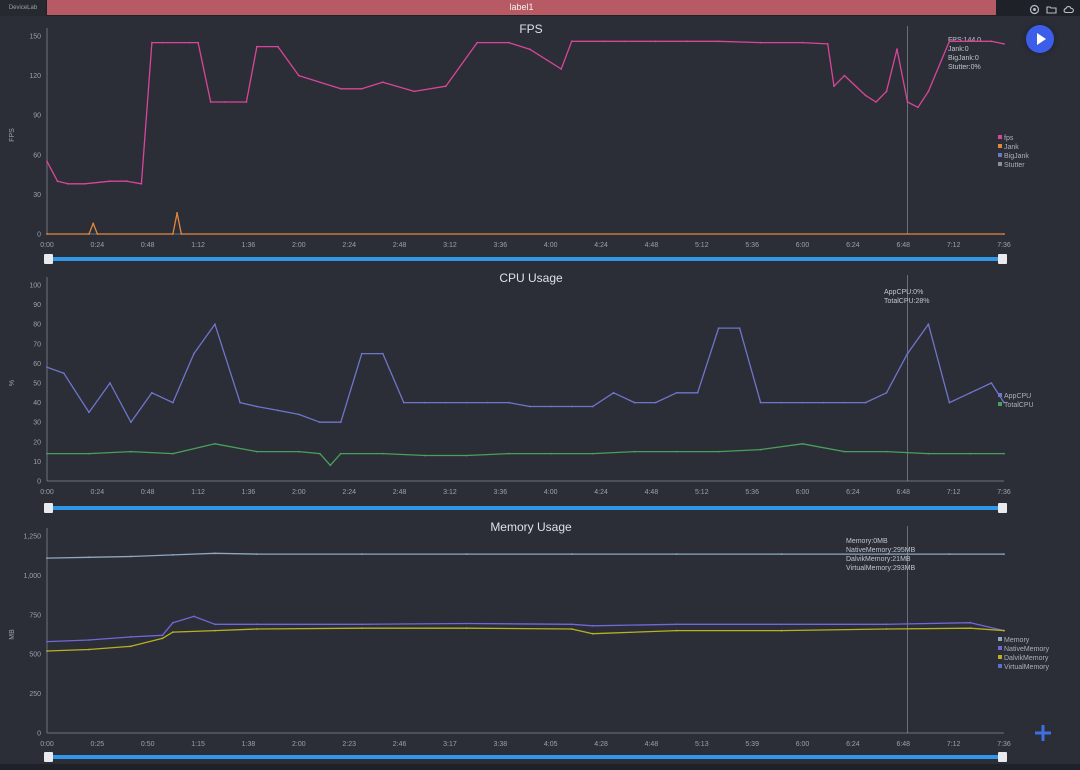  Describe the element at coordinates (540, 767) in the screenshot. I see `status-strip` at that location.